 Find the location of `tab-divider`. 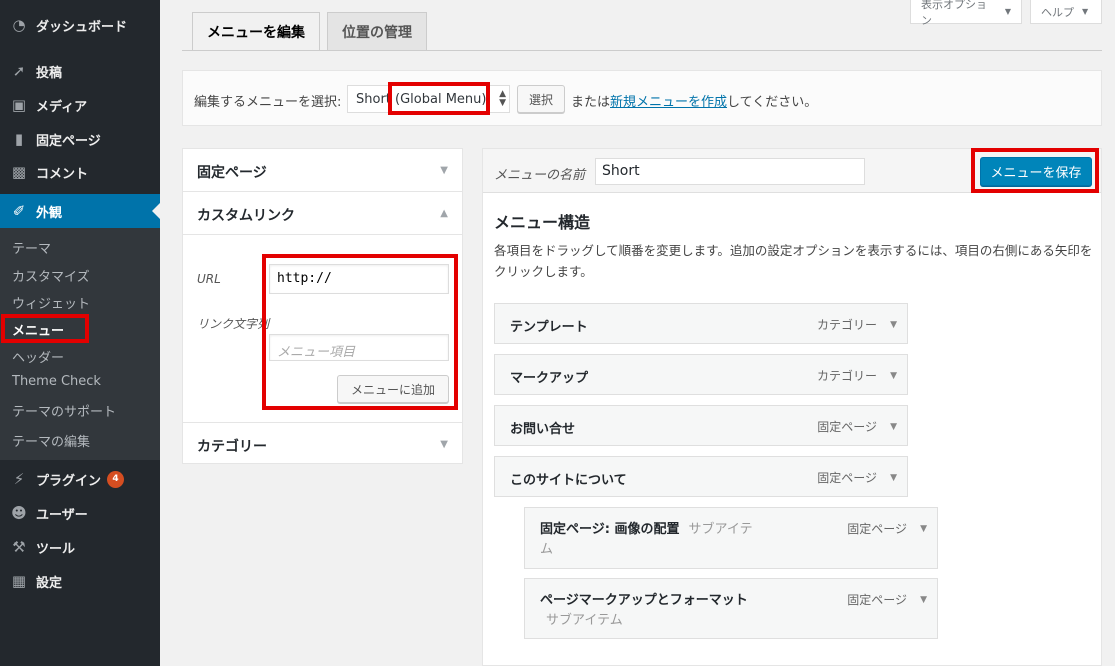

tab-divider is located at coordinates (642, 50).